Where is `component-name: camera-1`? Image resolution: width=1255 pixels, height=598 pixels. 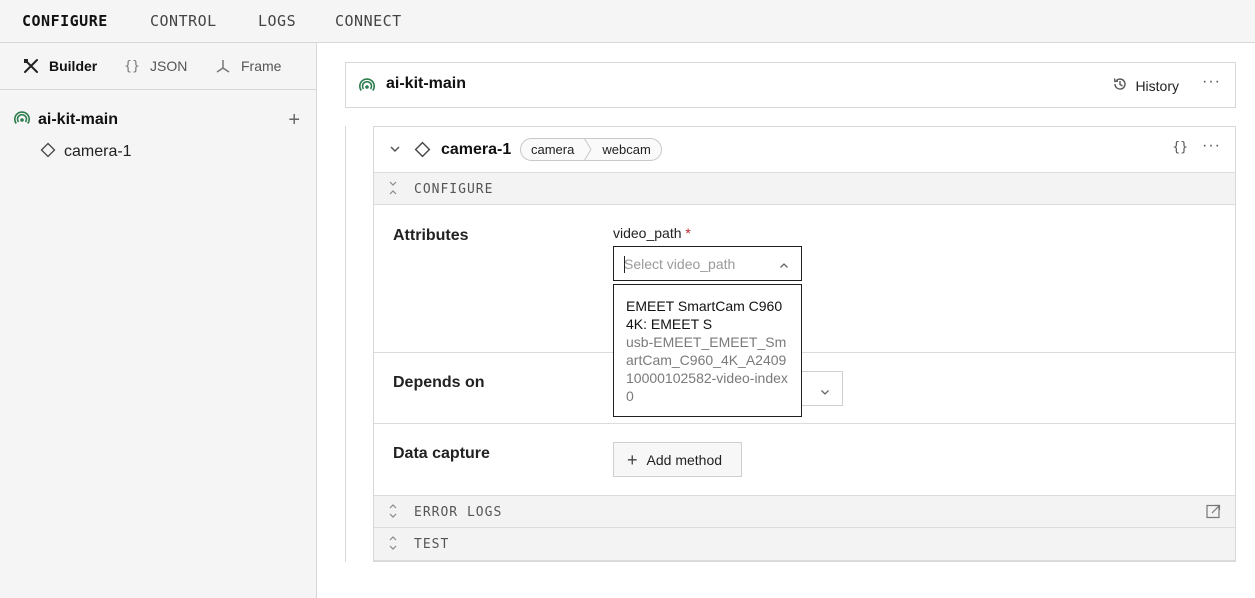 component-name: camera-1 is located at coordinates (476, 149).